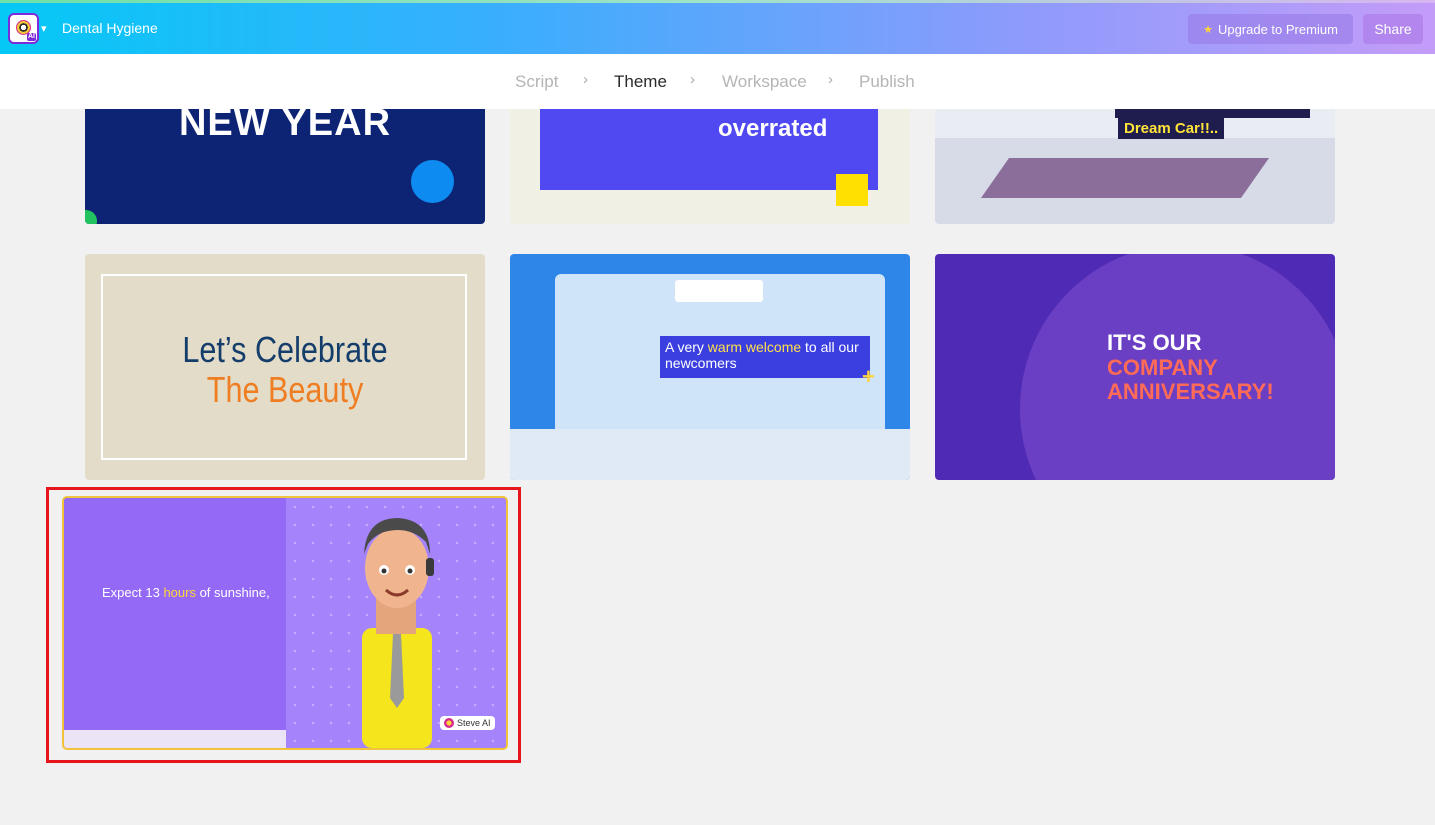 The width and height of the screenshot is (1435, 825). I want to click on theme-card-selected: Expect 13 hours of sunshine, Steve AI, so click(285, 623).